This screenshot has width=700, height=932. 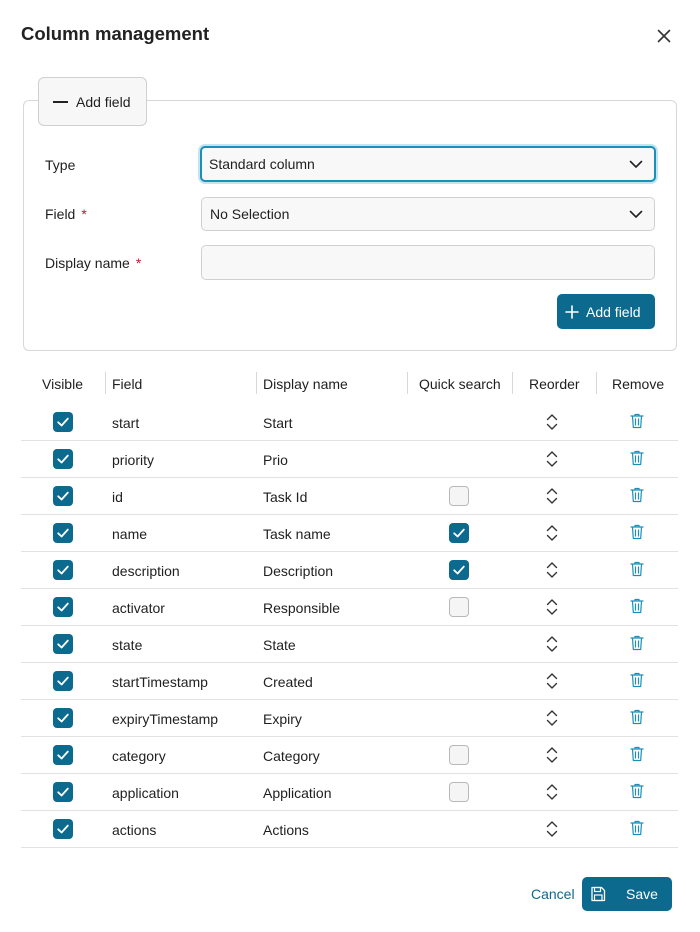 I want to click on display-name-cell: Expiry, so click(x=282, y=719).